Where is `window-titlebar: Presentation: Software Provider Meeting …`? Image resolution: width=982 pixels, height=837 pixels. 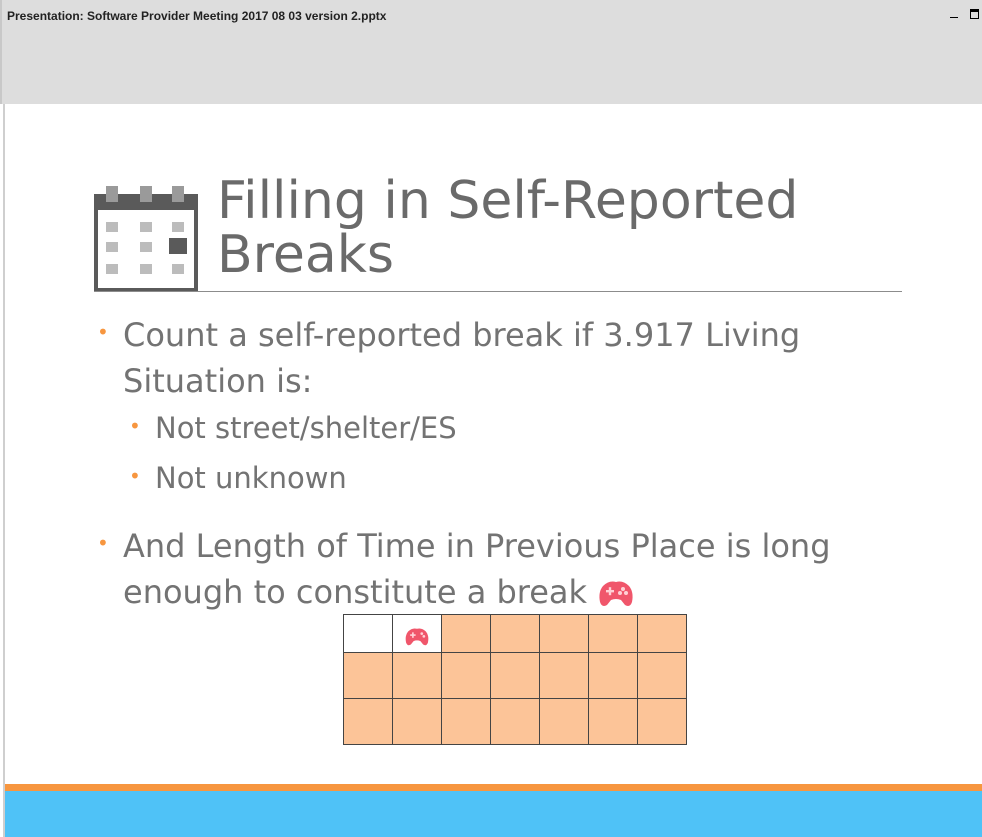
window-titlebar: Presentation: Software Provider Meeting … is located at coordinates (491, 52).